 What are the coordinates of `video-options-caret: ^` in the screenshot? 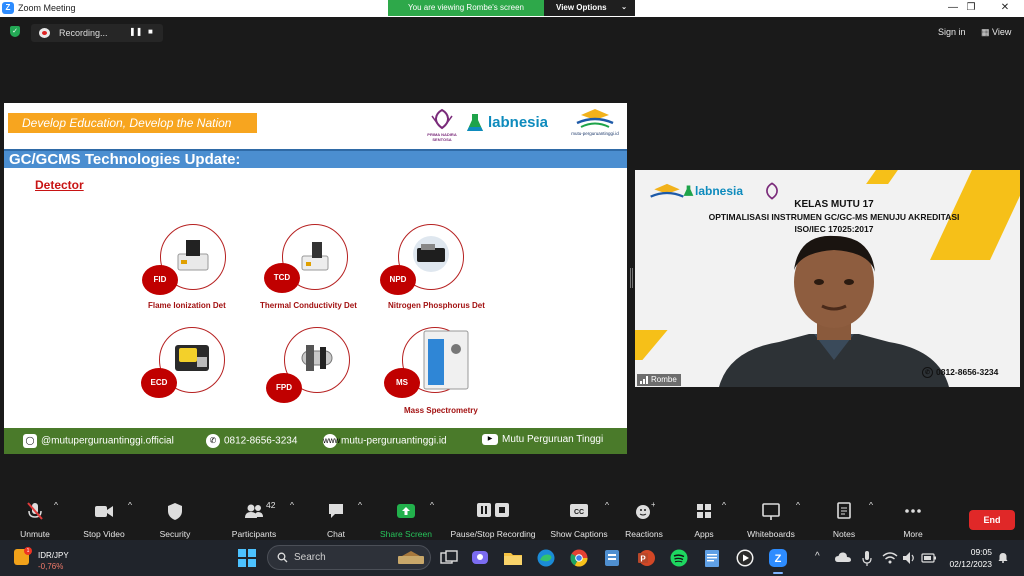 It's located at (130, 519).